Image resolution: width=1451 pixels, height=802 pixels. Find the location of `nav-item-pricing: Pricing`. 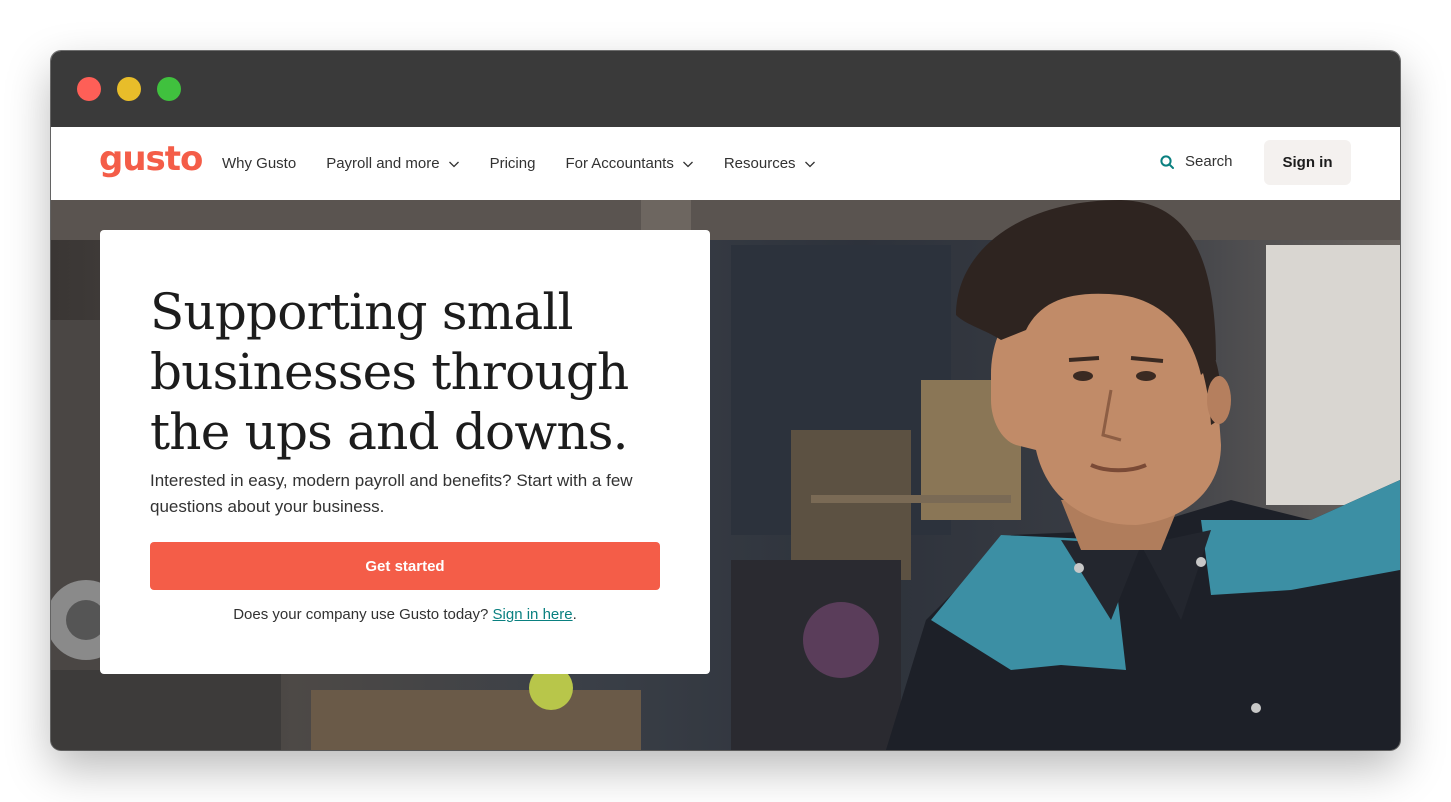

nav-item-pricing: Pricing is located at coordinates (513, 163).